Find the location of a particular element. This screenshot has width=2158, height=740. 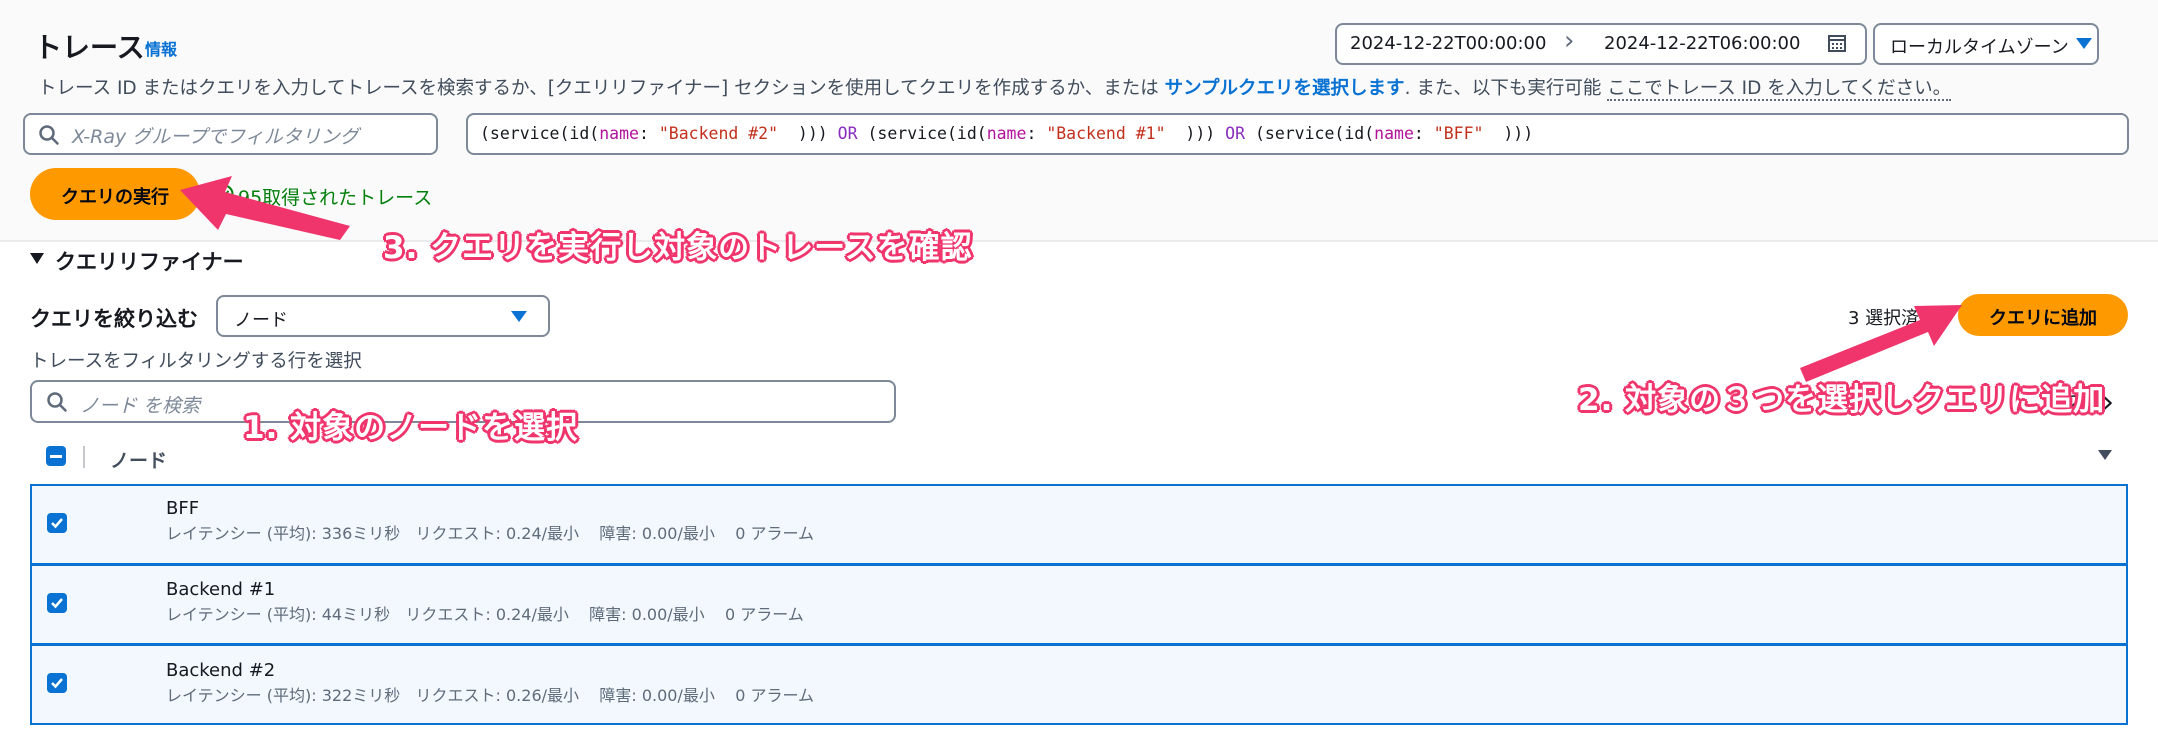

query-refiner-title: クエリリファイナー is located at coordinates (149, 261).